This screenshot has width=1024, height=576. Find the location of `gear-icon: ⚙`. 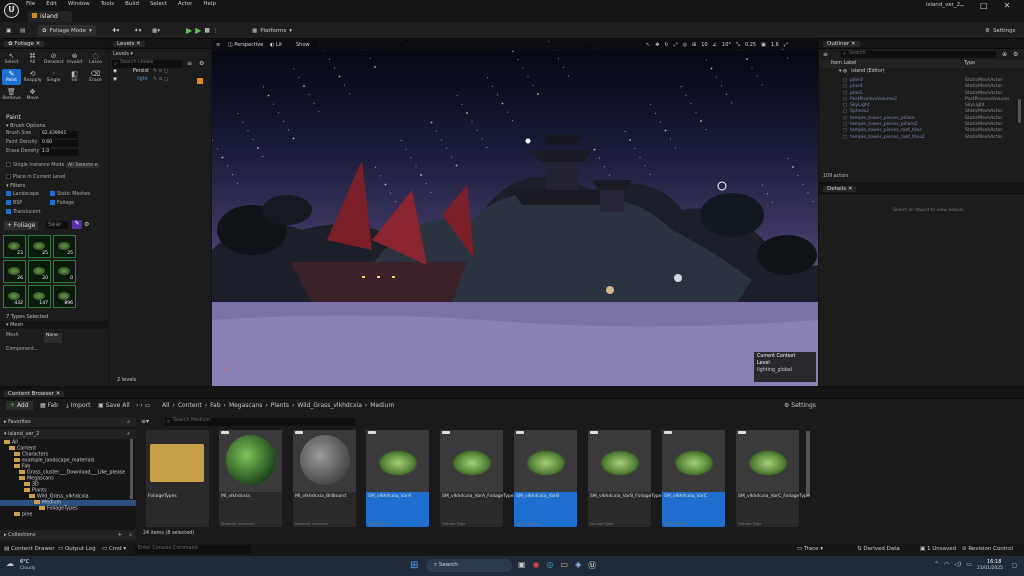

gear-icon: ⚙ is located at coordinates (1015, 54).